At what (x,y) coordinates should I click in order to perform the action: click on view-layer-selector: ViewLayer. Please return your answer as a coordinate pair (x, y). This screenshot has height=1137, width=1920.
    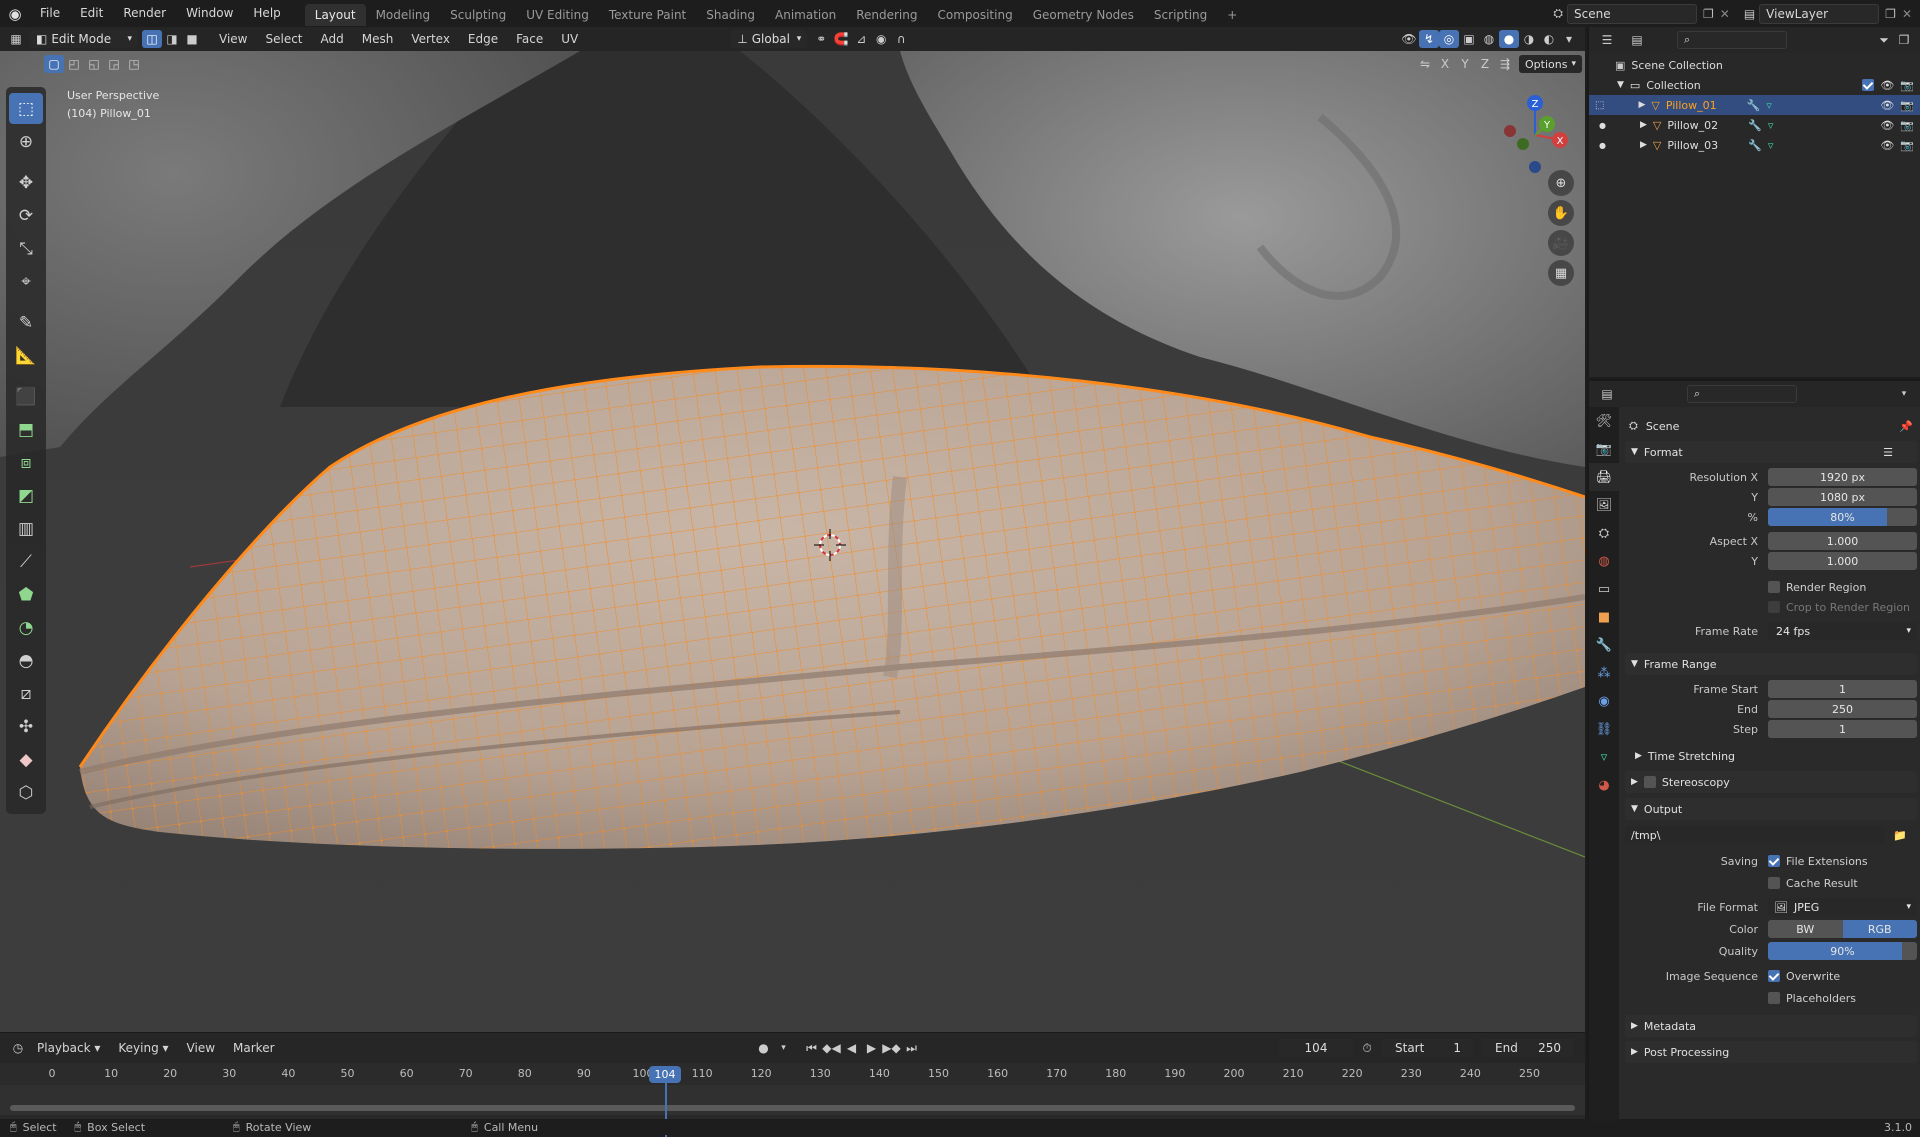
    Looking at the image, I should click on (1819, 13).